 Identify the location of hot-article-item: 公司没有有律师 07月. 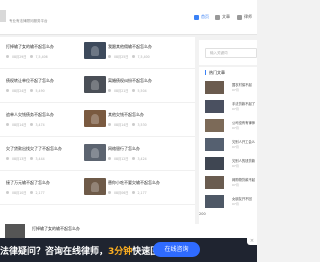
(231, 127).